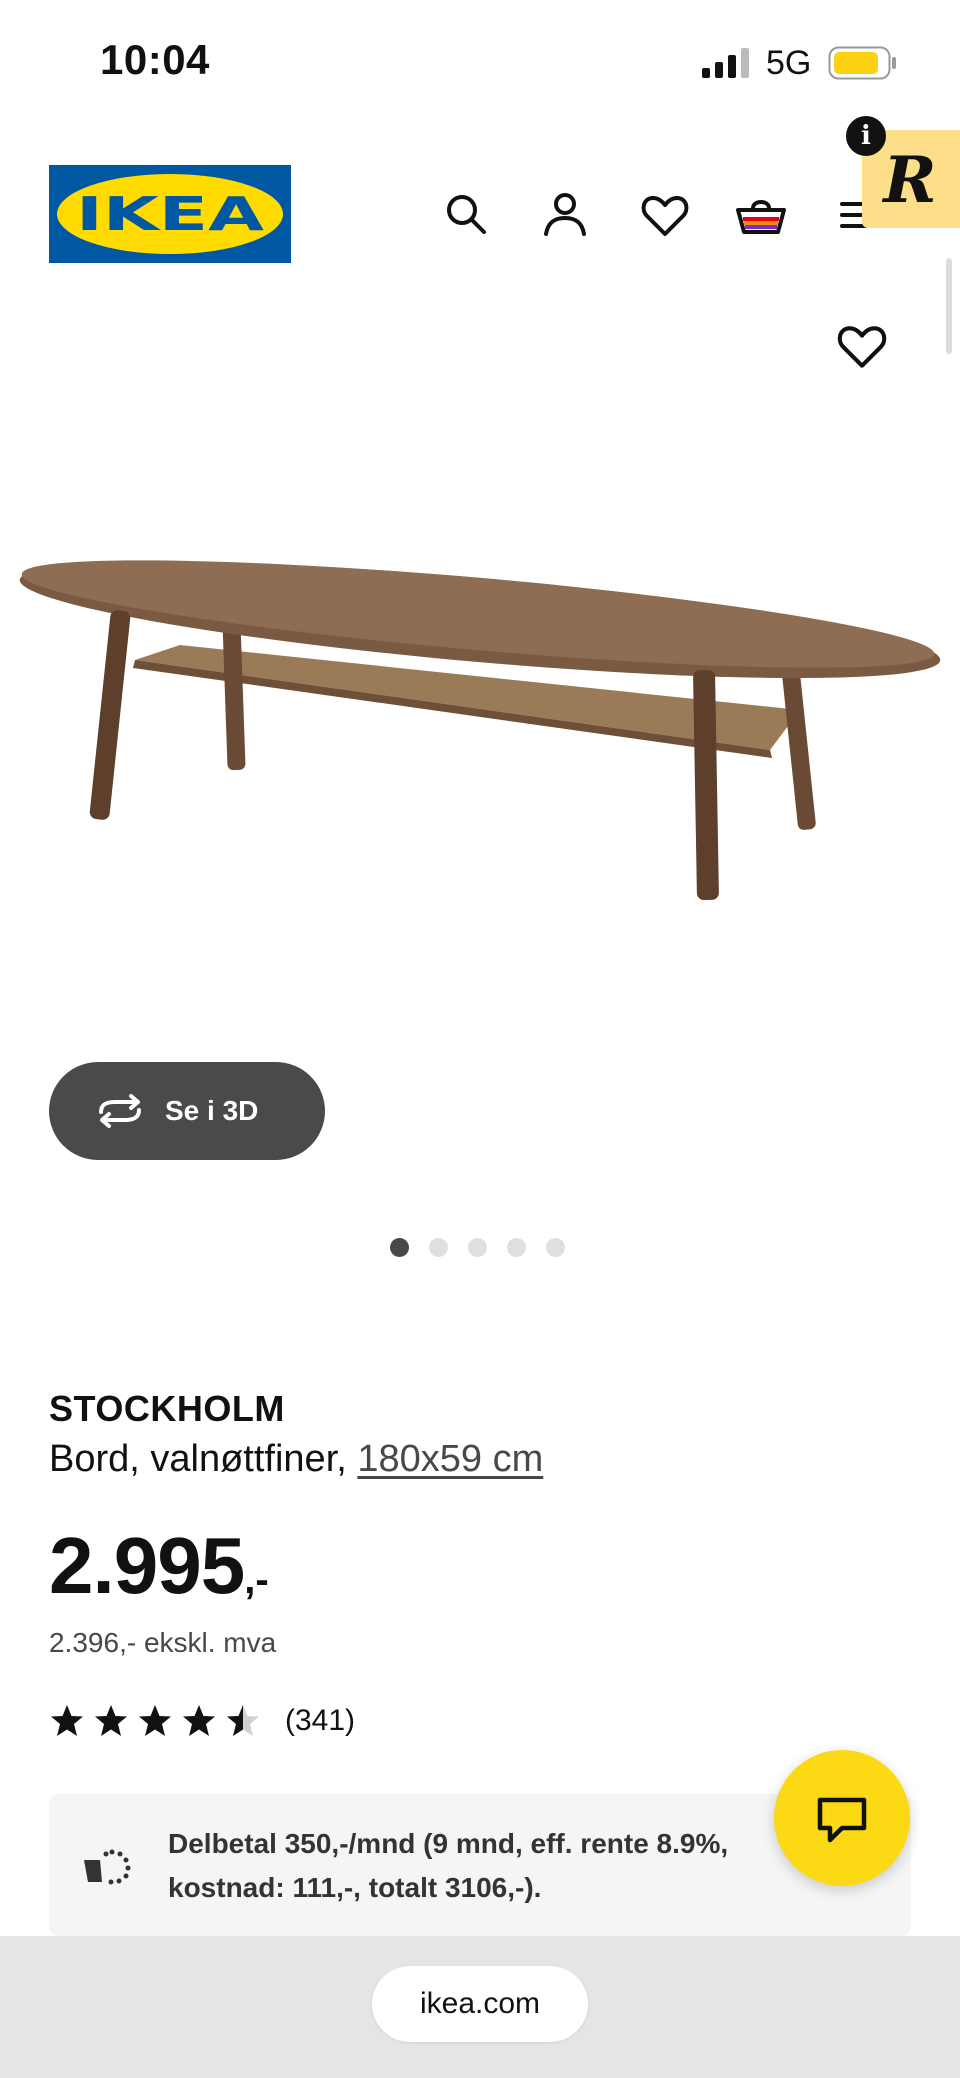  What do you see at coordinates (862, 63) in the screenshot?
I see `battery-icon` at bounding box center [862, 63].